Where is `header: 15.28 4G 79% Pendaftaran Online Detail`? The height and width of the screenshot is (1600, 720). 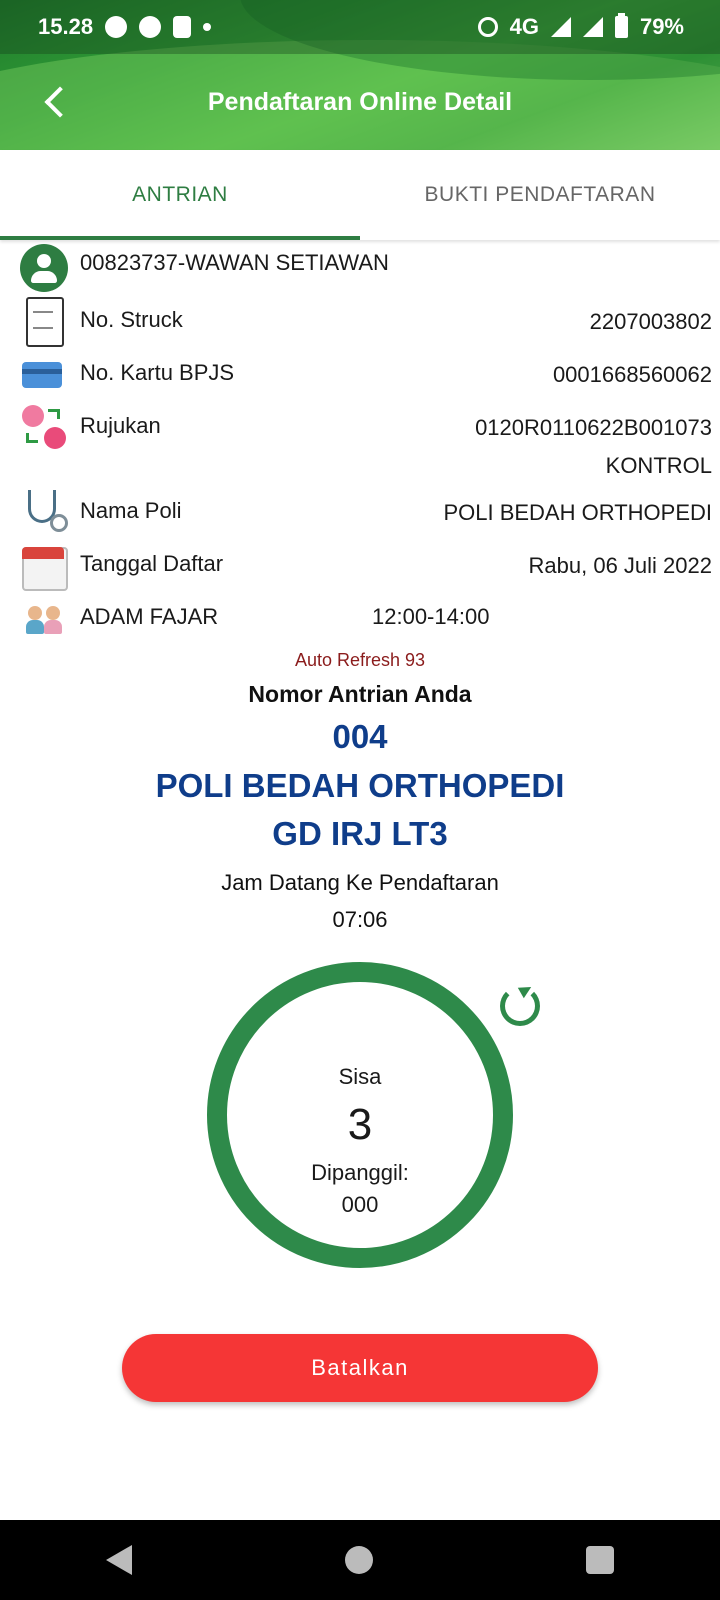
header: 15.28 4G 79% Pendaftaran Online Detail is located at coordinates (360, 75).